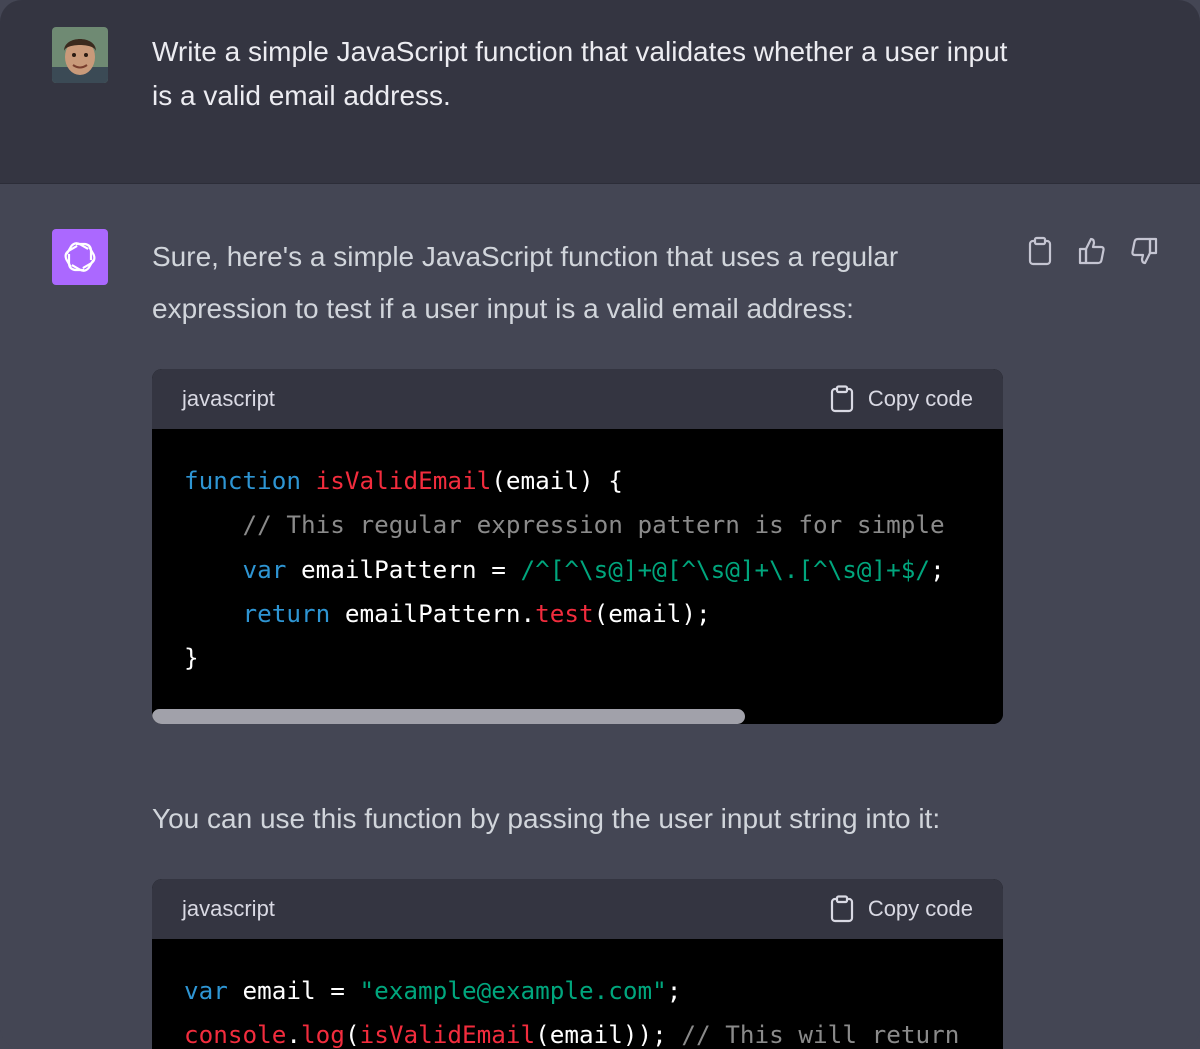 The image size is (1200, 1049). I want to click on code-comment: // This will return, so click(820, 1034).